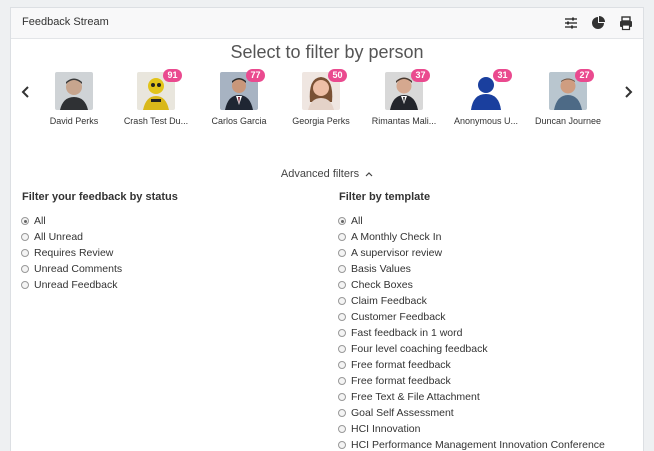  I want to click on template-option: Claim Feedback, so click(471, 301).